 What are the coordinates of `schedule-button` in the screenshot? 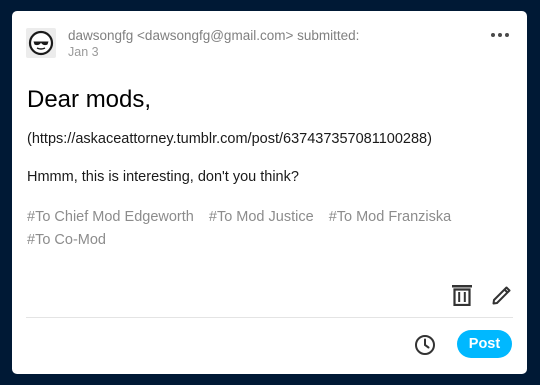 It's located at (425, 345).